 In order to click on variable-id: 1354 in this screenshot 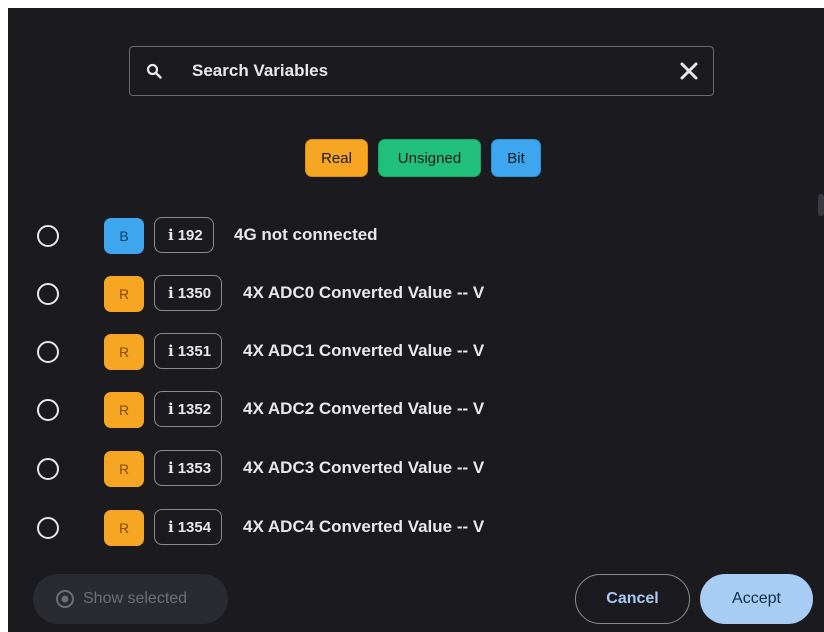, I will do `click(194, 527)`.